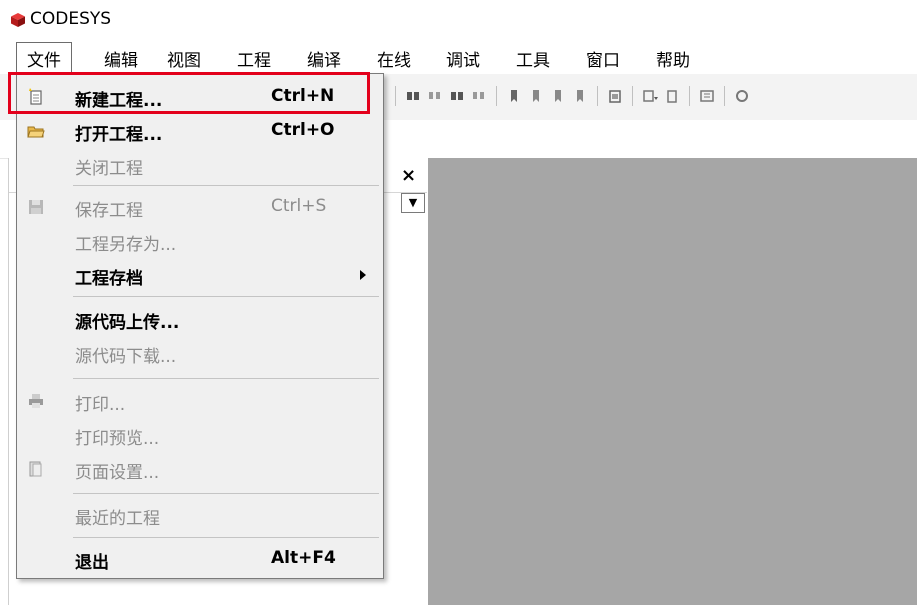  Describe the element at coordinates (184, 58) in the screenshot. I see `menu-view: 视图` at that location.